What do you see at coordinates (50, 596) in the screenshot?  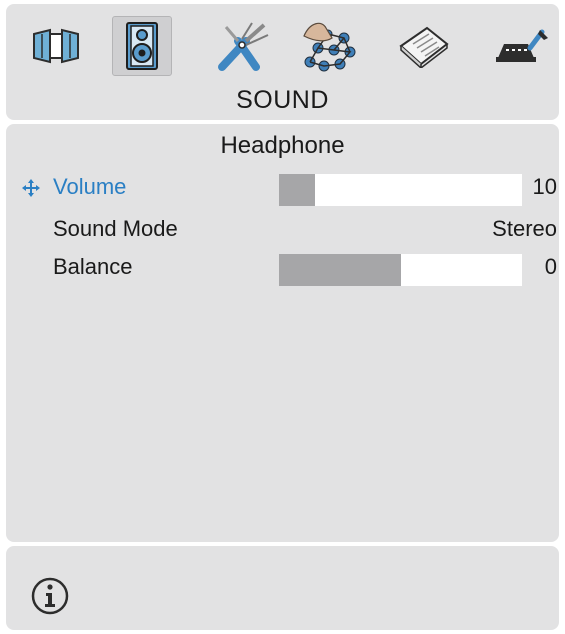 I see `info-icon` at bounding box center [50, 596].